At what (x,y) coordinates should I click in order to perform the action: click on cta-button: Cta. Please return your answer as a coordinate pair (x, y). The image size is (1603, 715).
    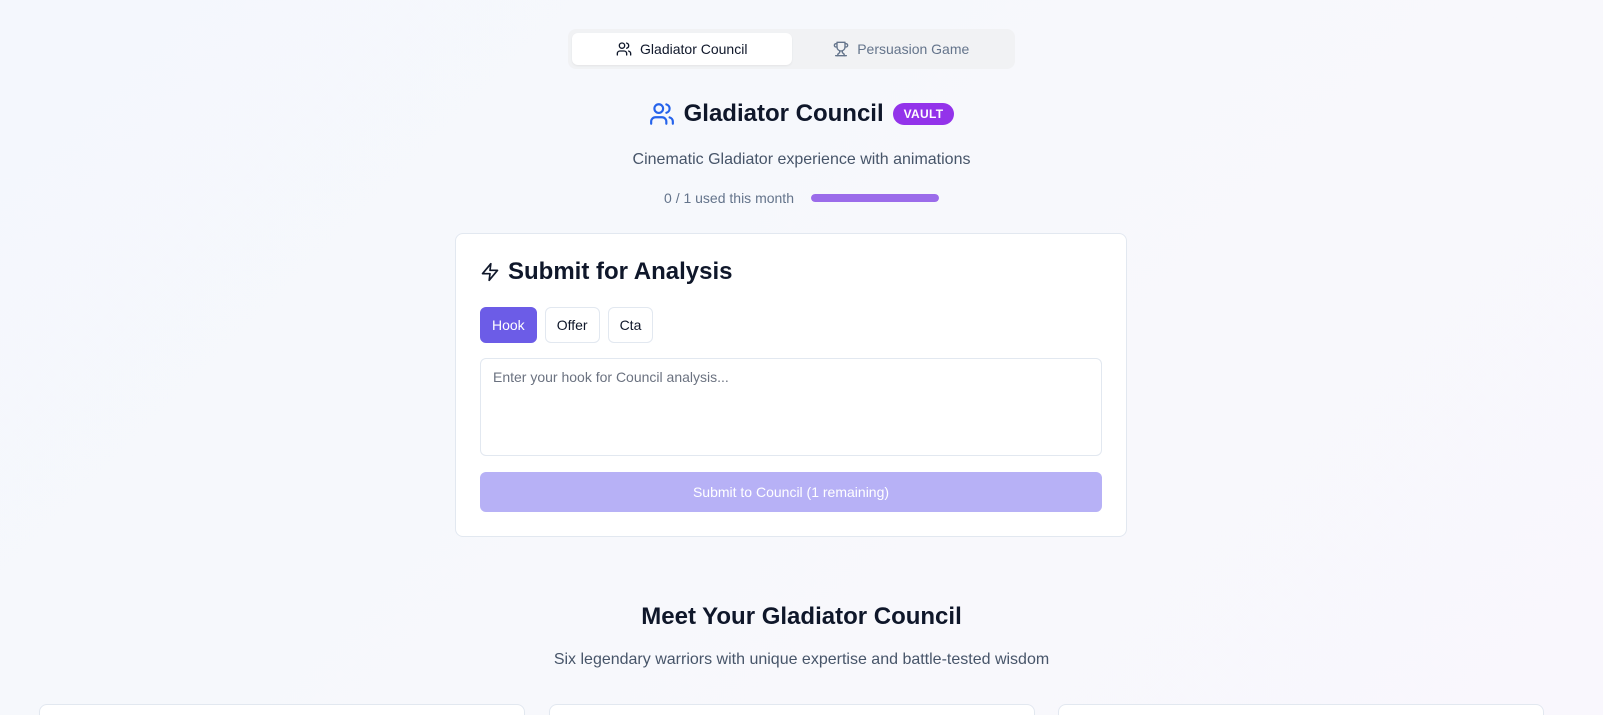
    Looking at the image, I should click on (630, 325).